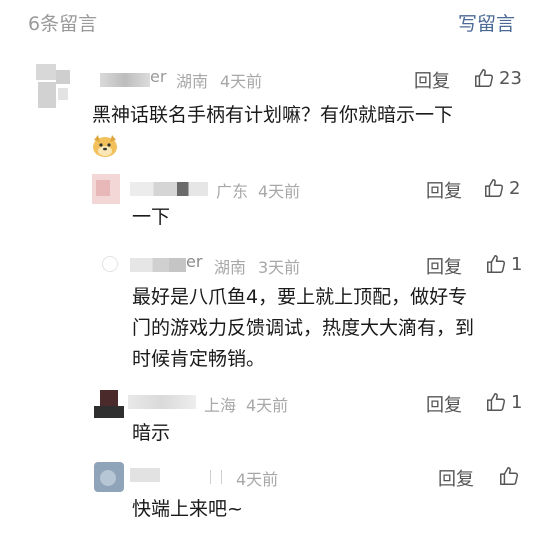  Describe the element at coordinates (300, 297) in the screenshot. I see `comment-text-line: 最好是八爪鱼4，要上就上顶配，做好专` at that location.